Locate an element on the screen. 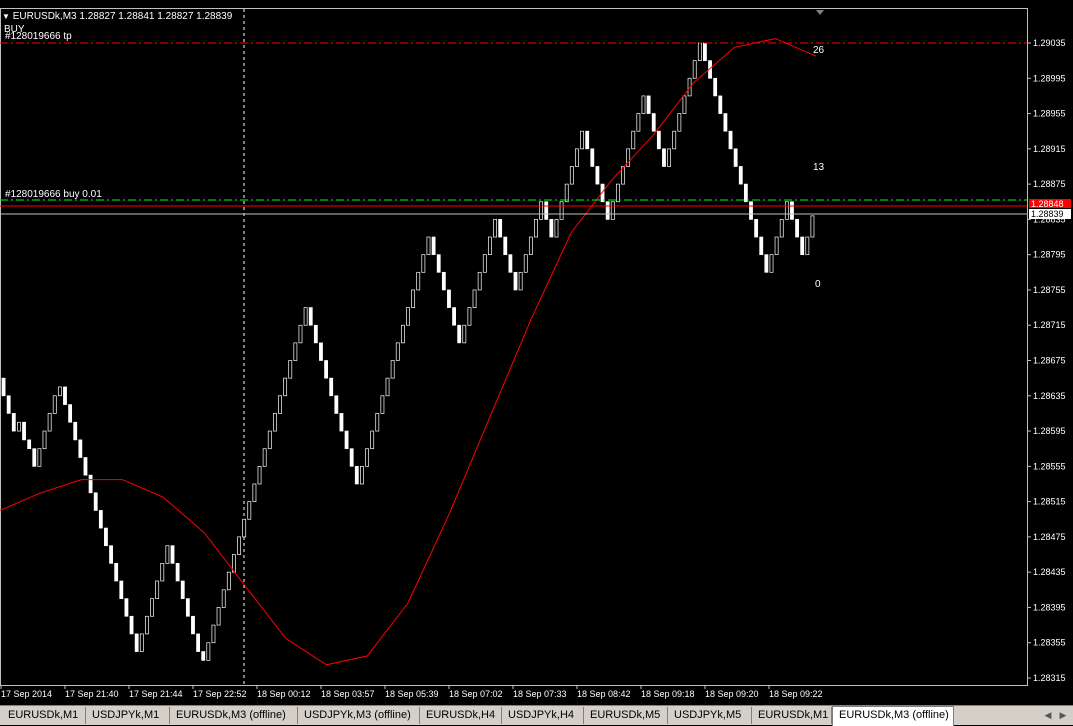  tab-usdjpyk-m5: USDJPYk,M5 is located at coordinates (710, 715).